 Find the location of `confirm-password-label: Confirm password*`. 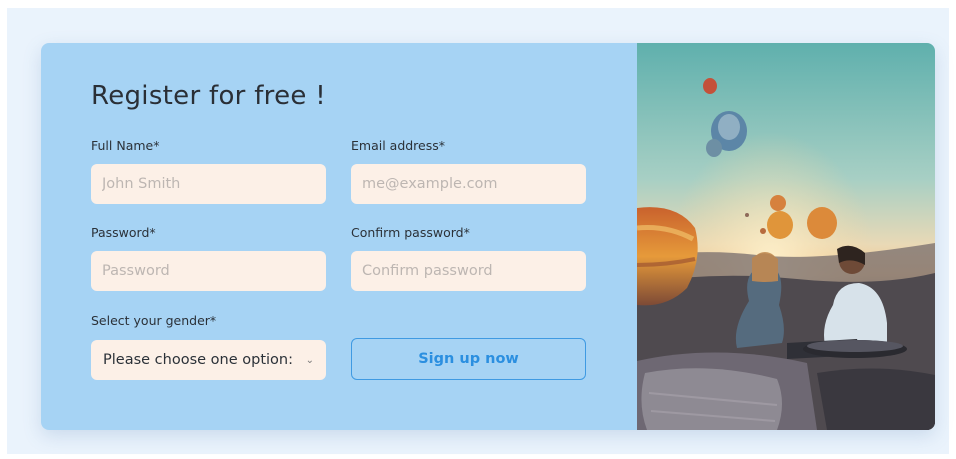

confirm-password-label: Confirm password* is located at coordinates (410, 232).